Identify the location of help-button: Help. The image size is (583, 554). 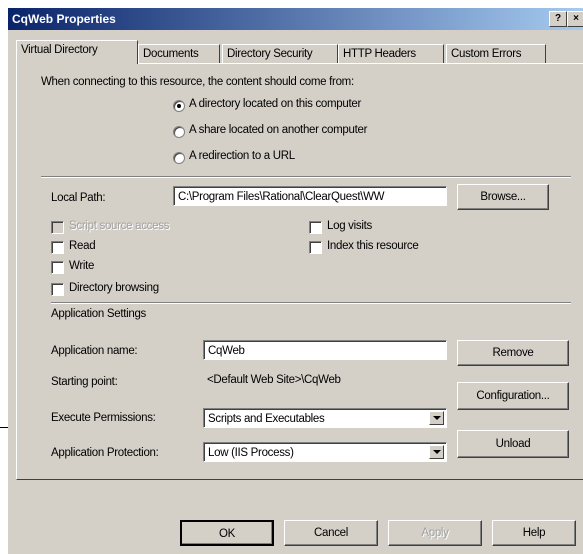
(534, 533).